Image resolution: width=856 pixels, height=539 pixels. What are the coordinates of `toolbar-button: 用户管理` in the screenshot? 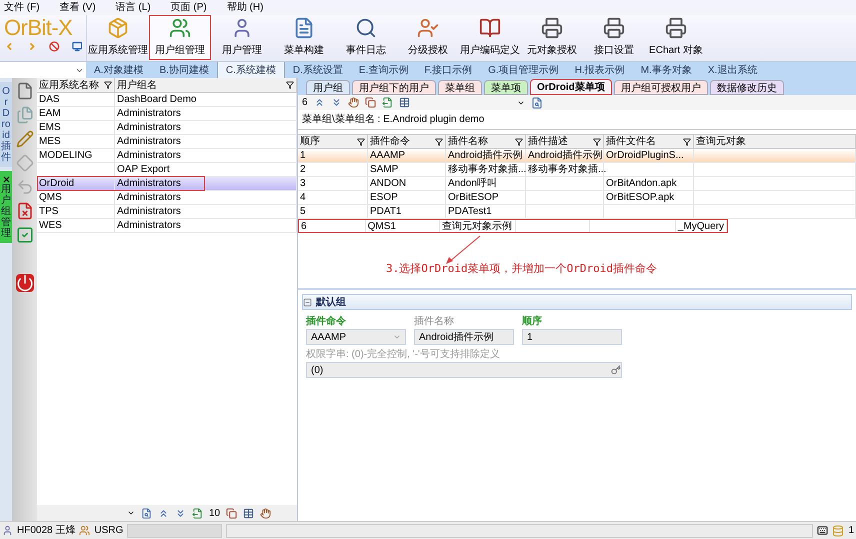 It's located at (242, 37).